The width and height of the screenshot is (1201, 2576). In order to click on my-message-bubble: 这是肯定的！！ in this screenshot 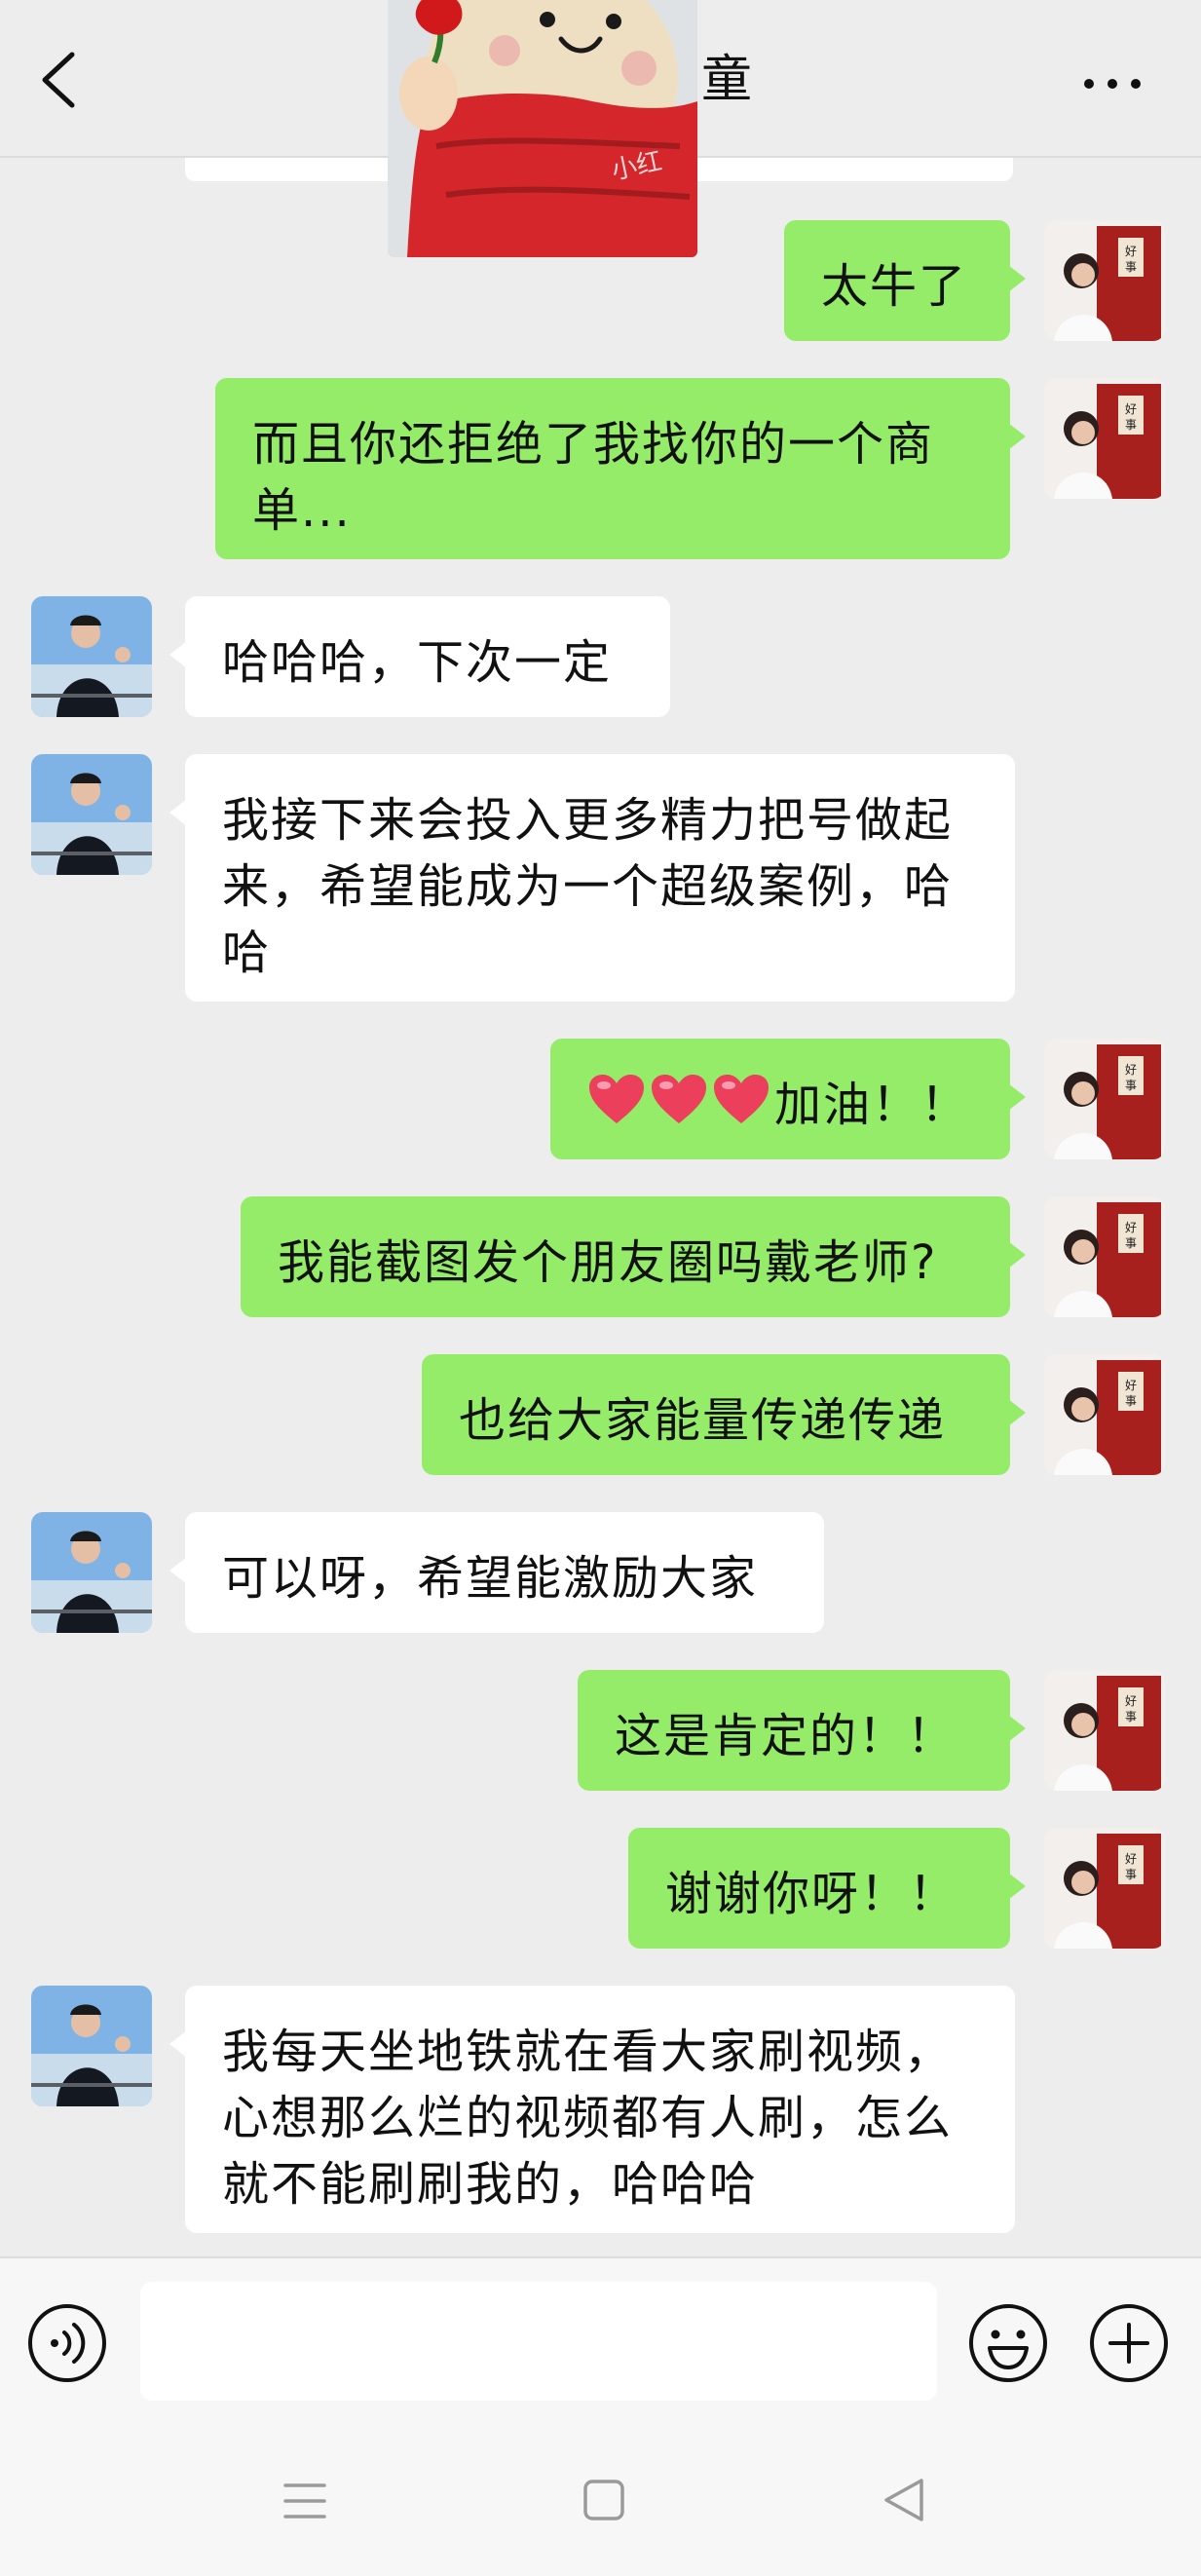, I will do `click(802, 1730)`.